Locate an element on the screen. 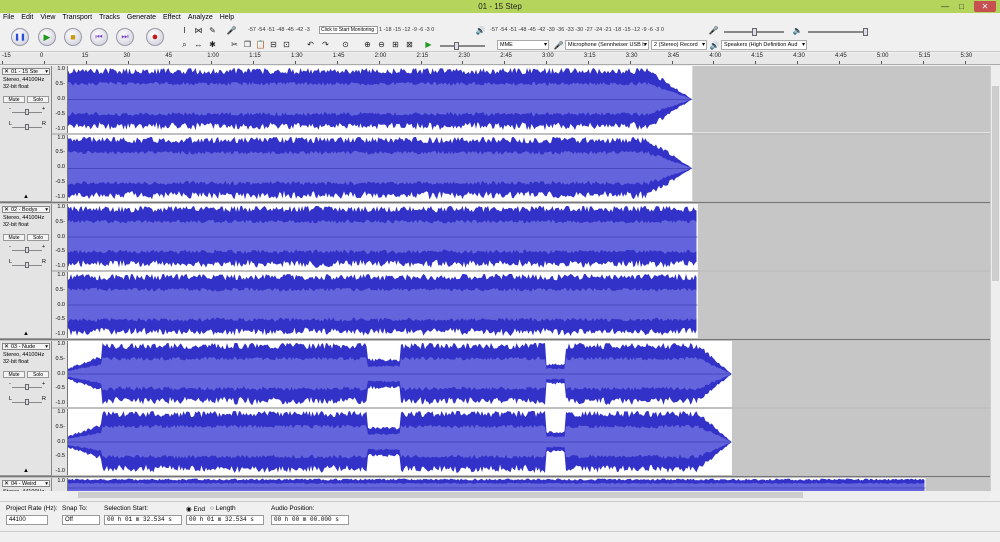  stop-button: ■ is located at coordinates (73, 37).